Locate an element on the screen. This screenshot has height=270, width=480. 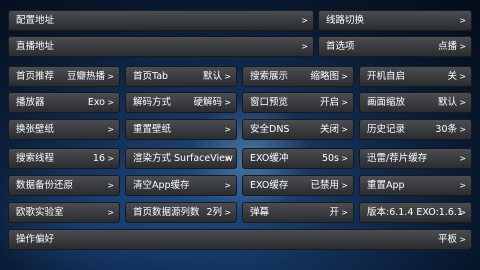
player-value: Exo is located at coordinates (96, 102).